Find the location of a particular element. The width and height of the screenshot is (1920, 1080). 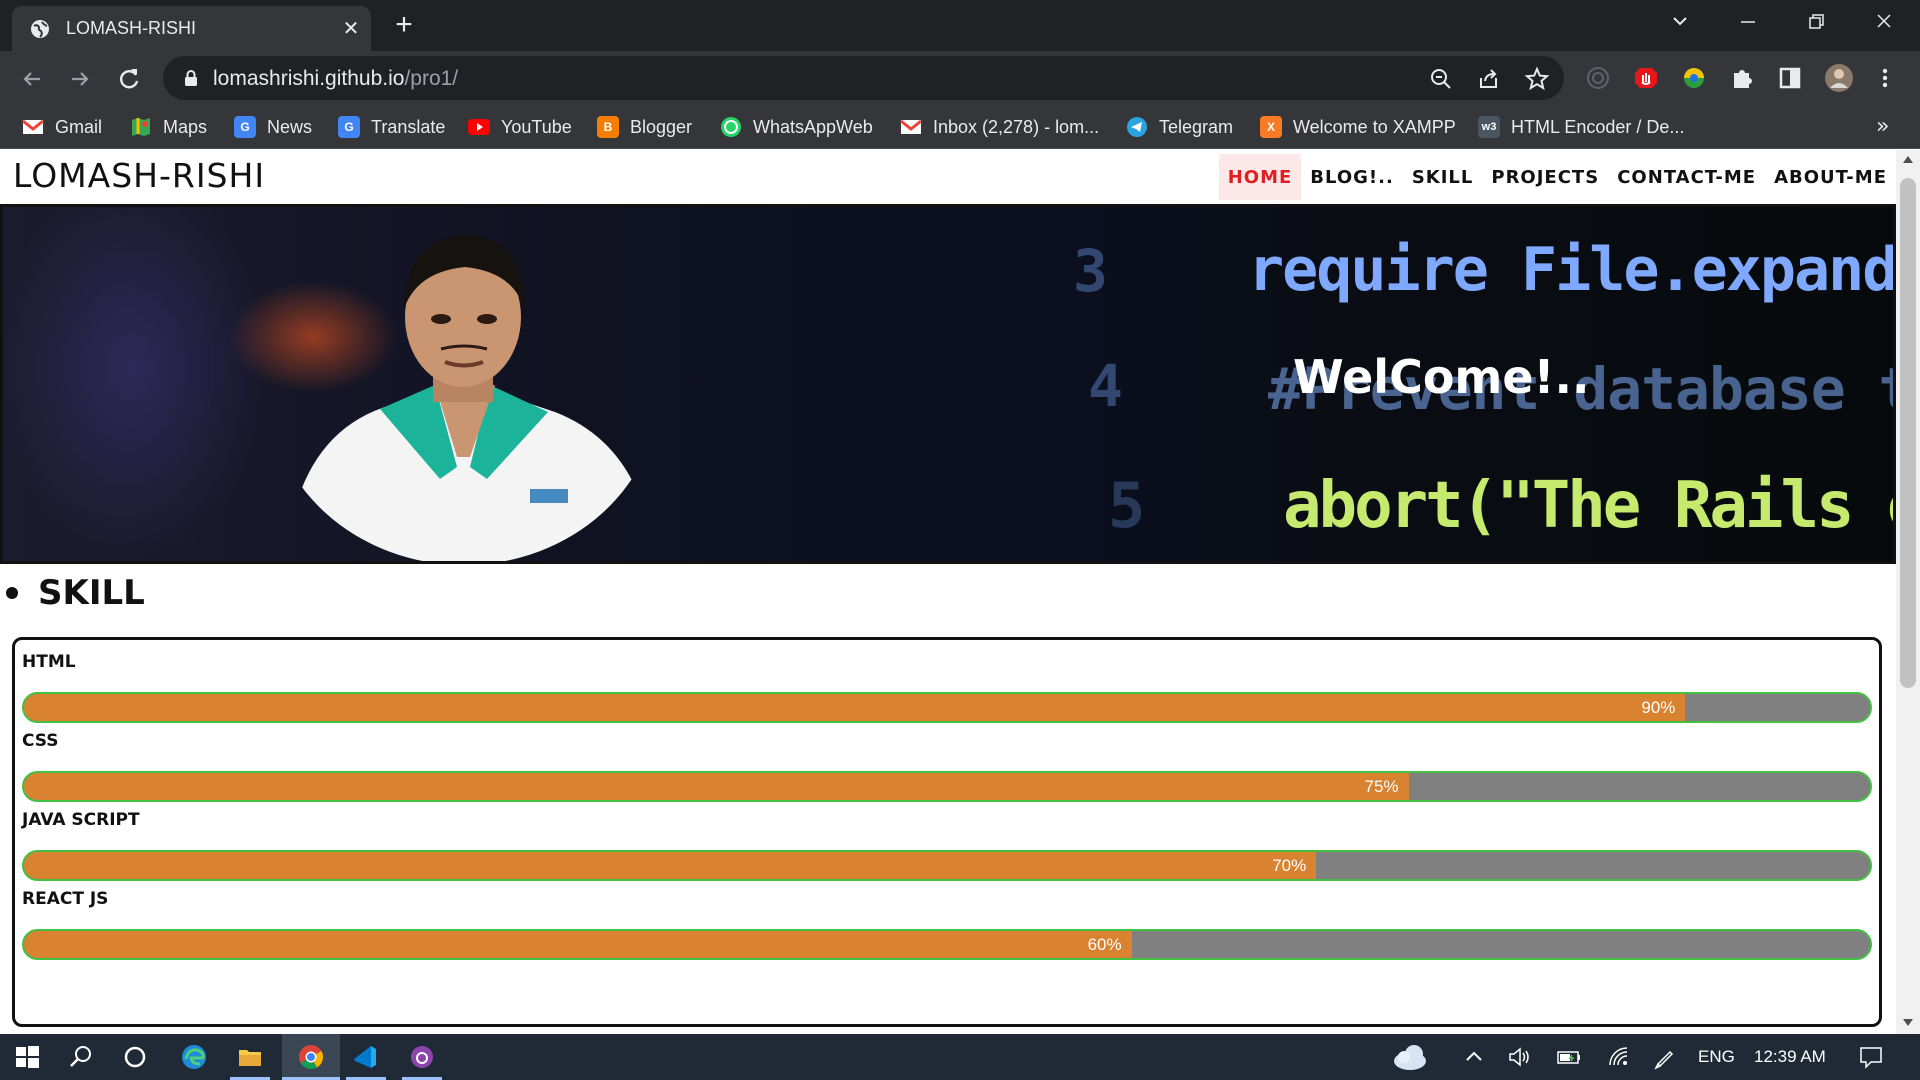

url-text: lomashrishi.github.io/pro1/ is located at coordinates (335, 79).